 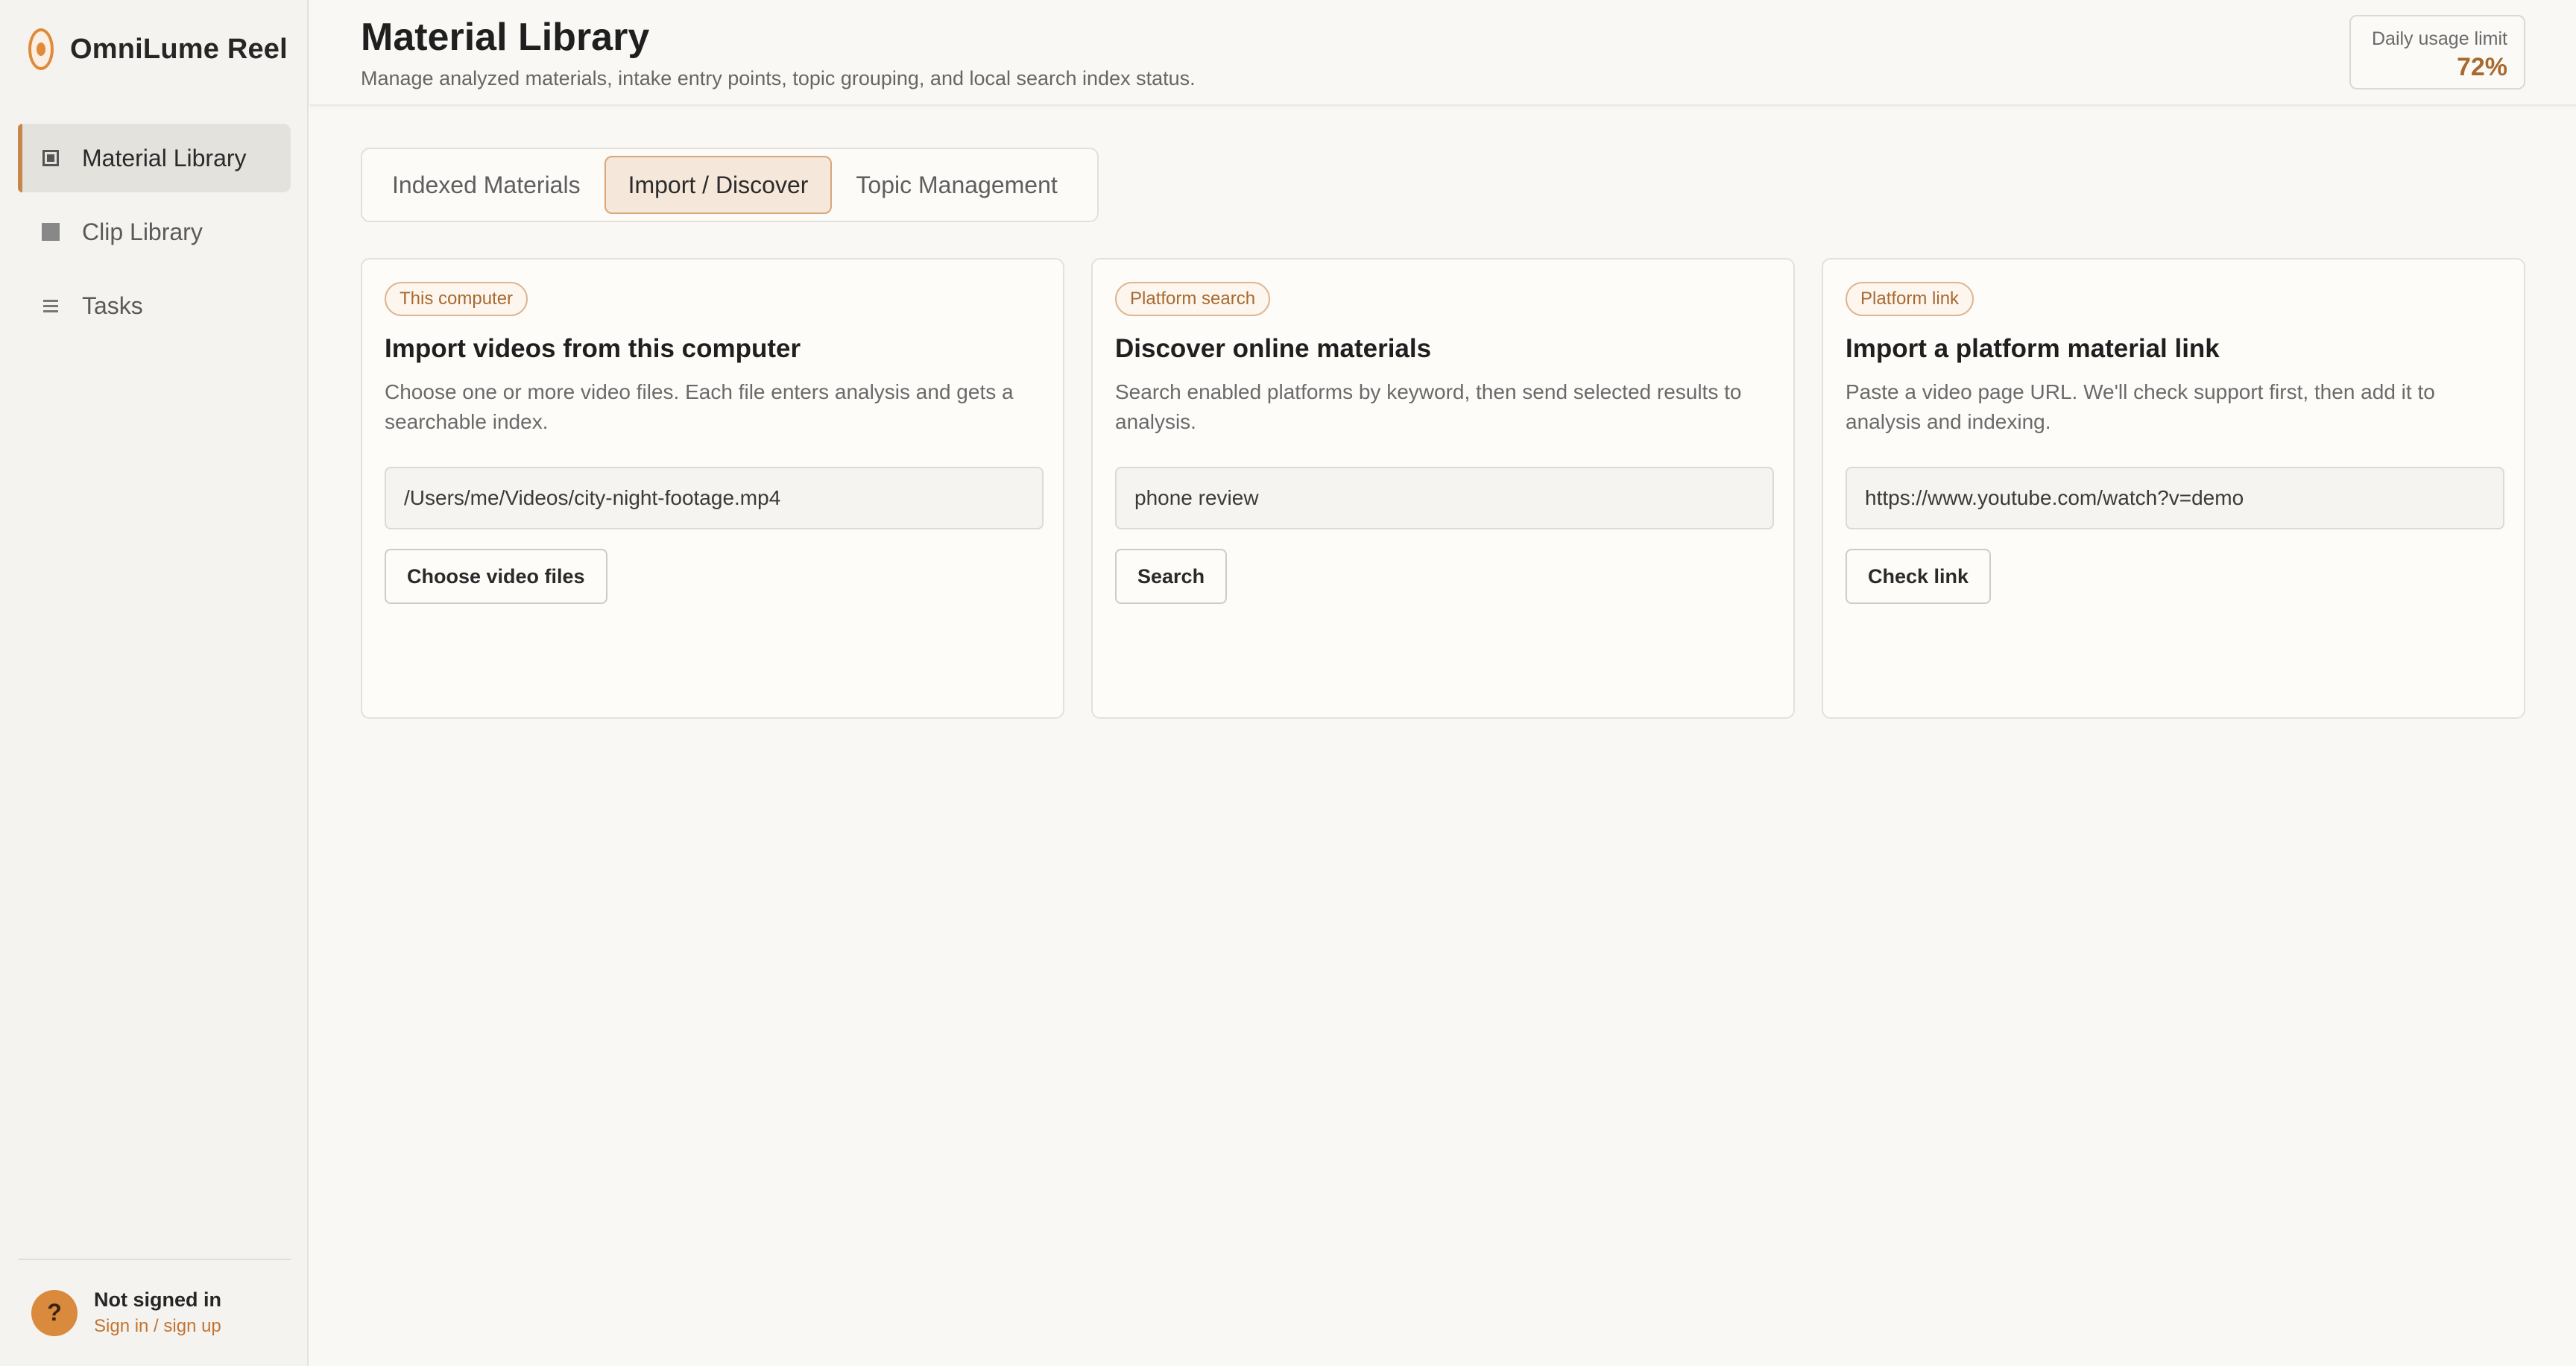 What do you see at coordinates (1910, 299) in the screenshot?
I see `card-badge: Platform link` at bounding box center [1910, 299].